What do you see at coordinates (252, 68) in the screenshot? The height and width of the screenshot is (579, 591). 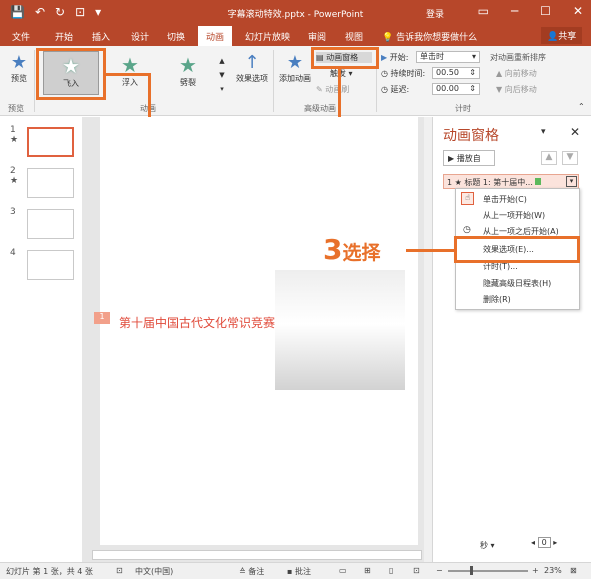 I see `effect-options-button: ↑ 效果选项` at bounding box center [252, 68].